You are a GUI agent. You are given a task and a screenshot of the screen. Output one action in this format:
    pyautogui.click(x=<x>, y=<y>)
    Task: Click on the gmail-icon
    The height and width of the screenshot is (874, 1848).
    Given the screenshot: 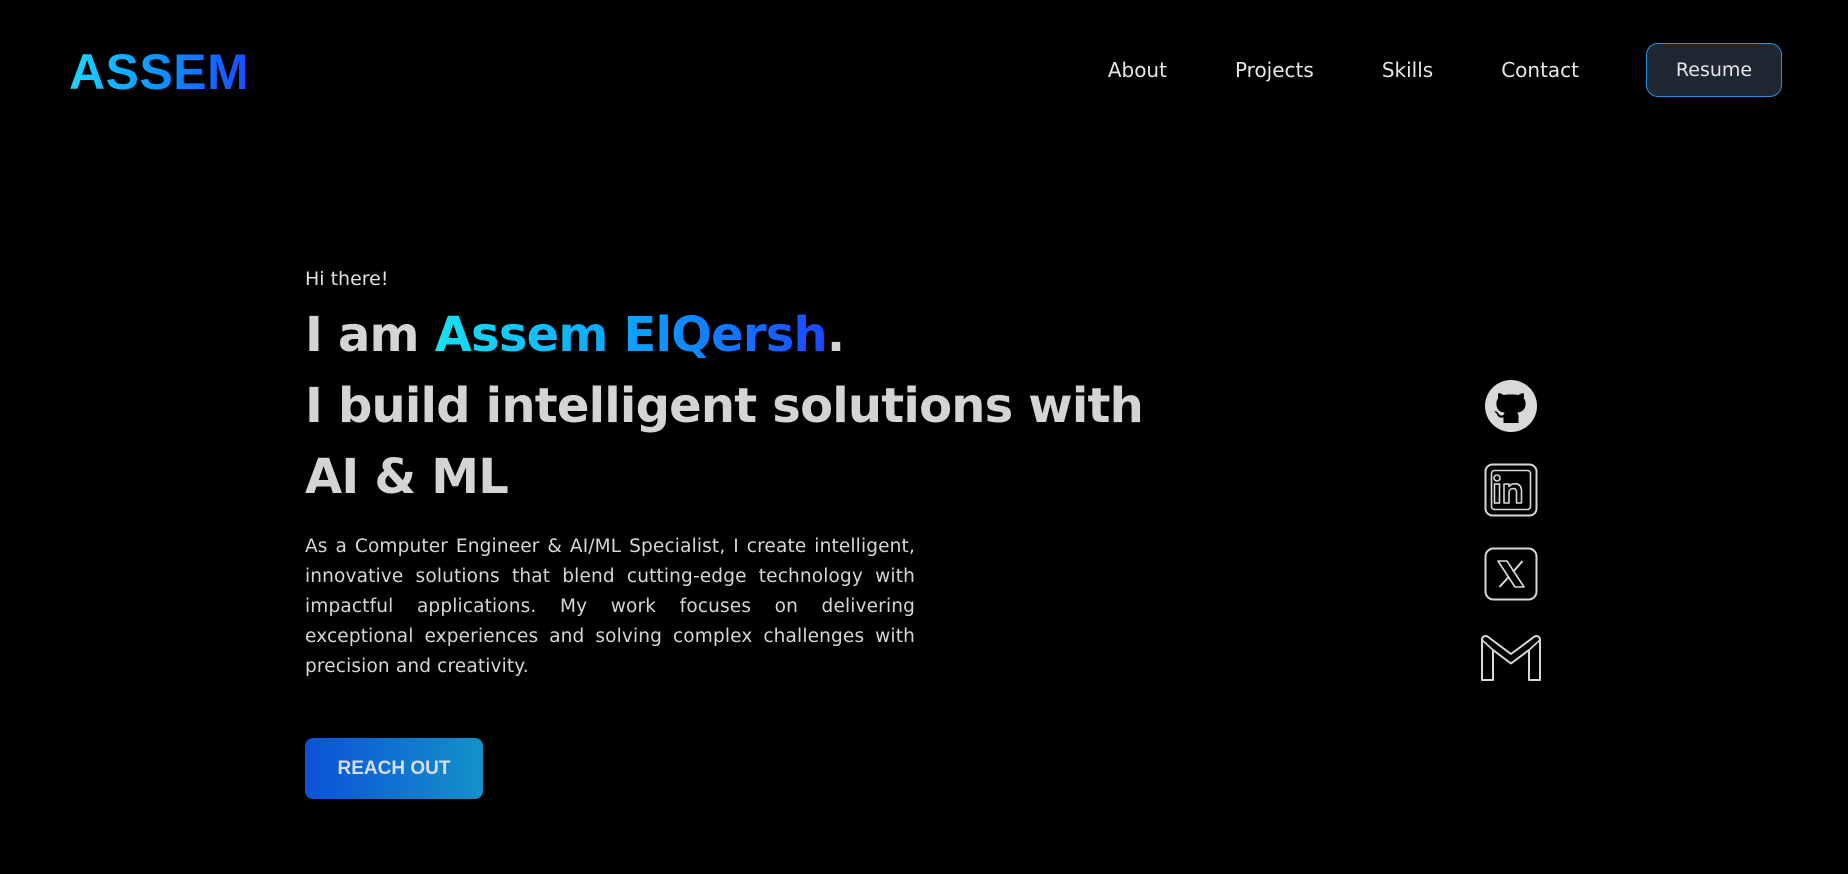 What is the action you would take?
    pyautogui.click(x=1511, y=657)
    